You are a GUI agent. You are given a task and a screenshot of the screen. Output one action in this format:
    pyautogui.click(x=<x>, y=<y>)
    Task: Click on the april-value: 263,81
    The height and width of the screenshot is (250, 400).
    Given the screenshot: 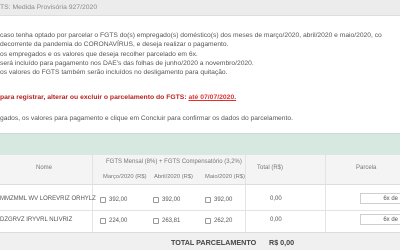 What is the action you would take?
    pyautogui.click(x=171, y=220)
    